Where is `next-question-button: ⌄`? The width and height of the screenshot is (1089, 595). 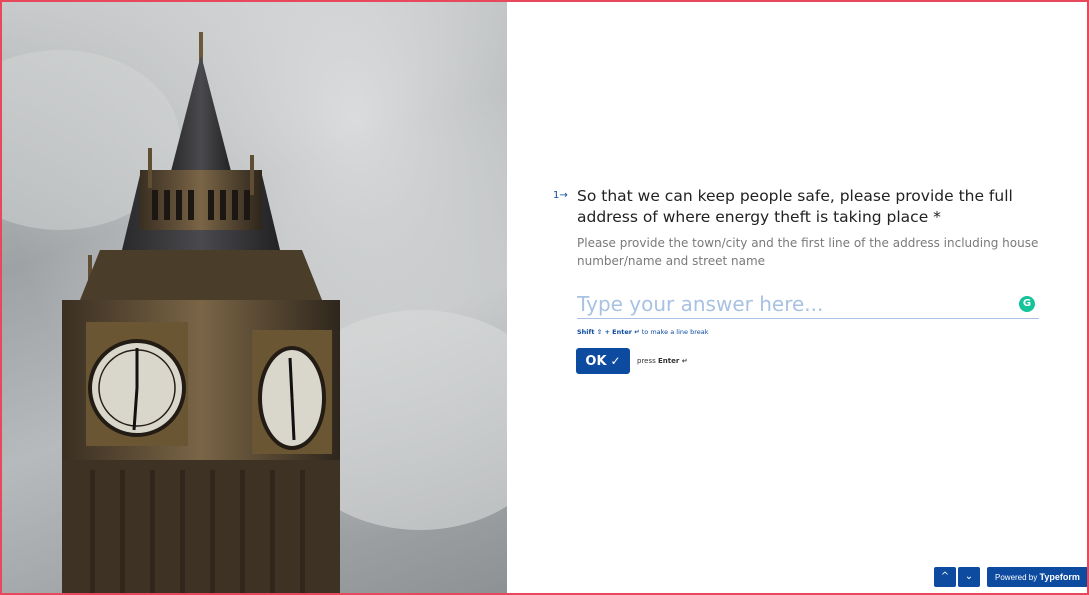 next-question-button: ⌄ is located at coordinates (969, 577).